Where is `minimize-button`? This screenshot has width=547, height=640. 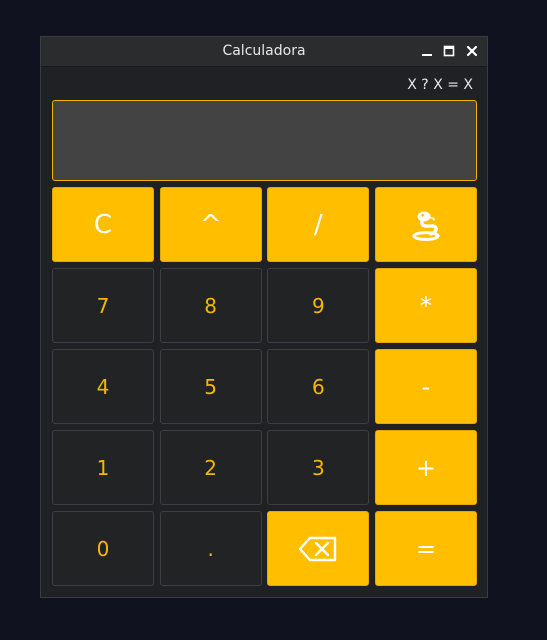
minimize-button is located at coordinates (427, 51).